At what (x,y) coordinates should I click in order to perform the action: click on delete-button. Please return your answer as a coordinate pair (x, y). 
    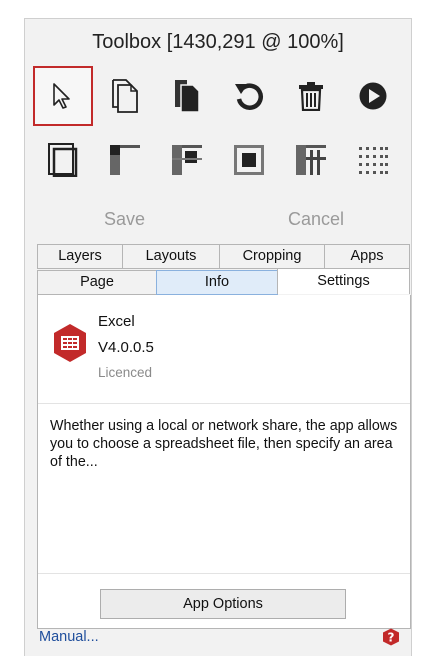
    Looking at the image, I should click on (311, 96).